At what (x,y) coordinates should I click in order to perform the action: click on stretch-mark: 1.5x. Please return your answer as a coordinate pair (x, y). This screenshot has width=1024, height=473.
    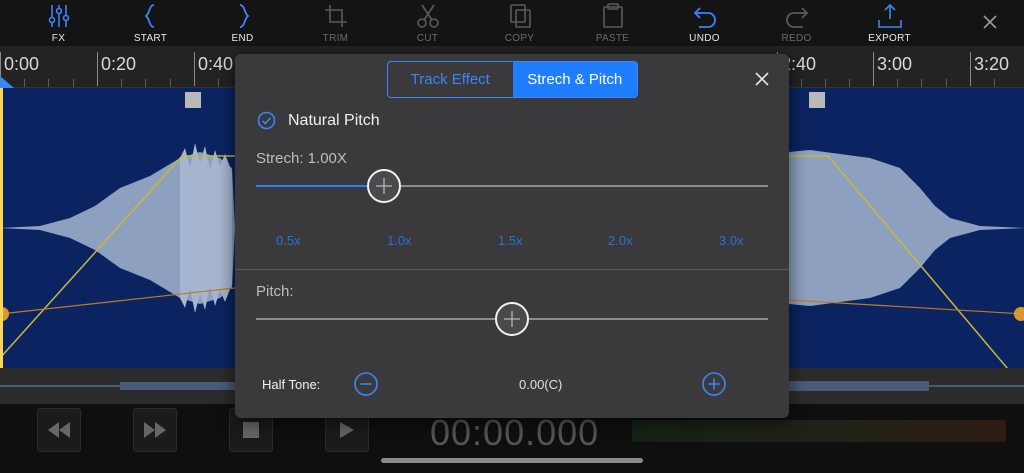
    Looking at the image, I should click on (510, 240).